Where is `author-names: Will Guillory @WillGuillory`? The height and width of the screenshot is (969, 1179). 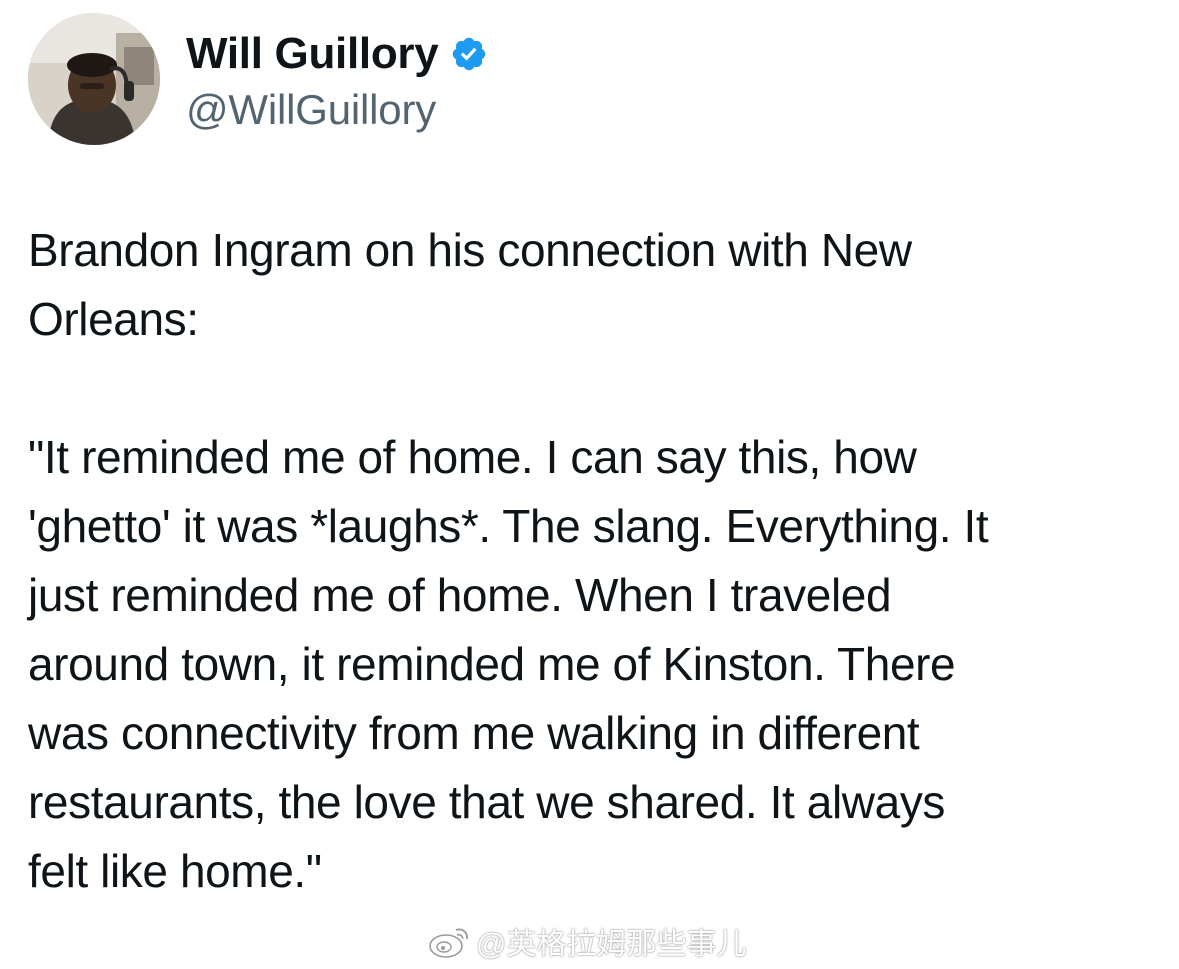
author-names: Will Guillory @WillGuillory is located at coordinates (337, 79).